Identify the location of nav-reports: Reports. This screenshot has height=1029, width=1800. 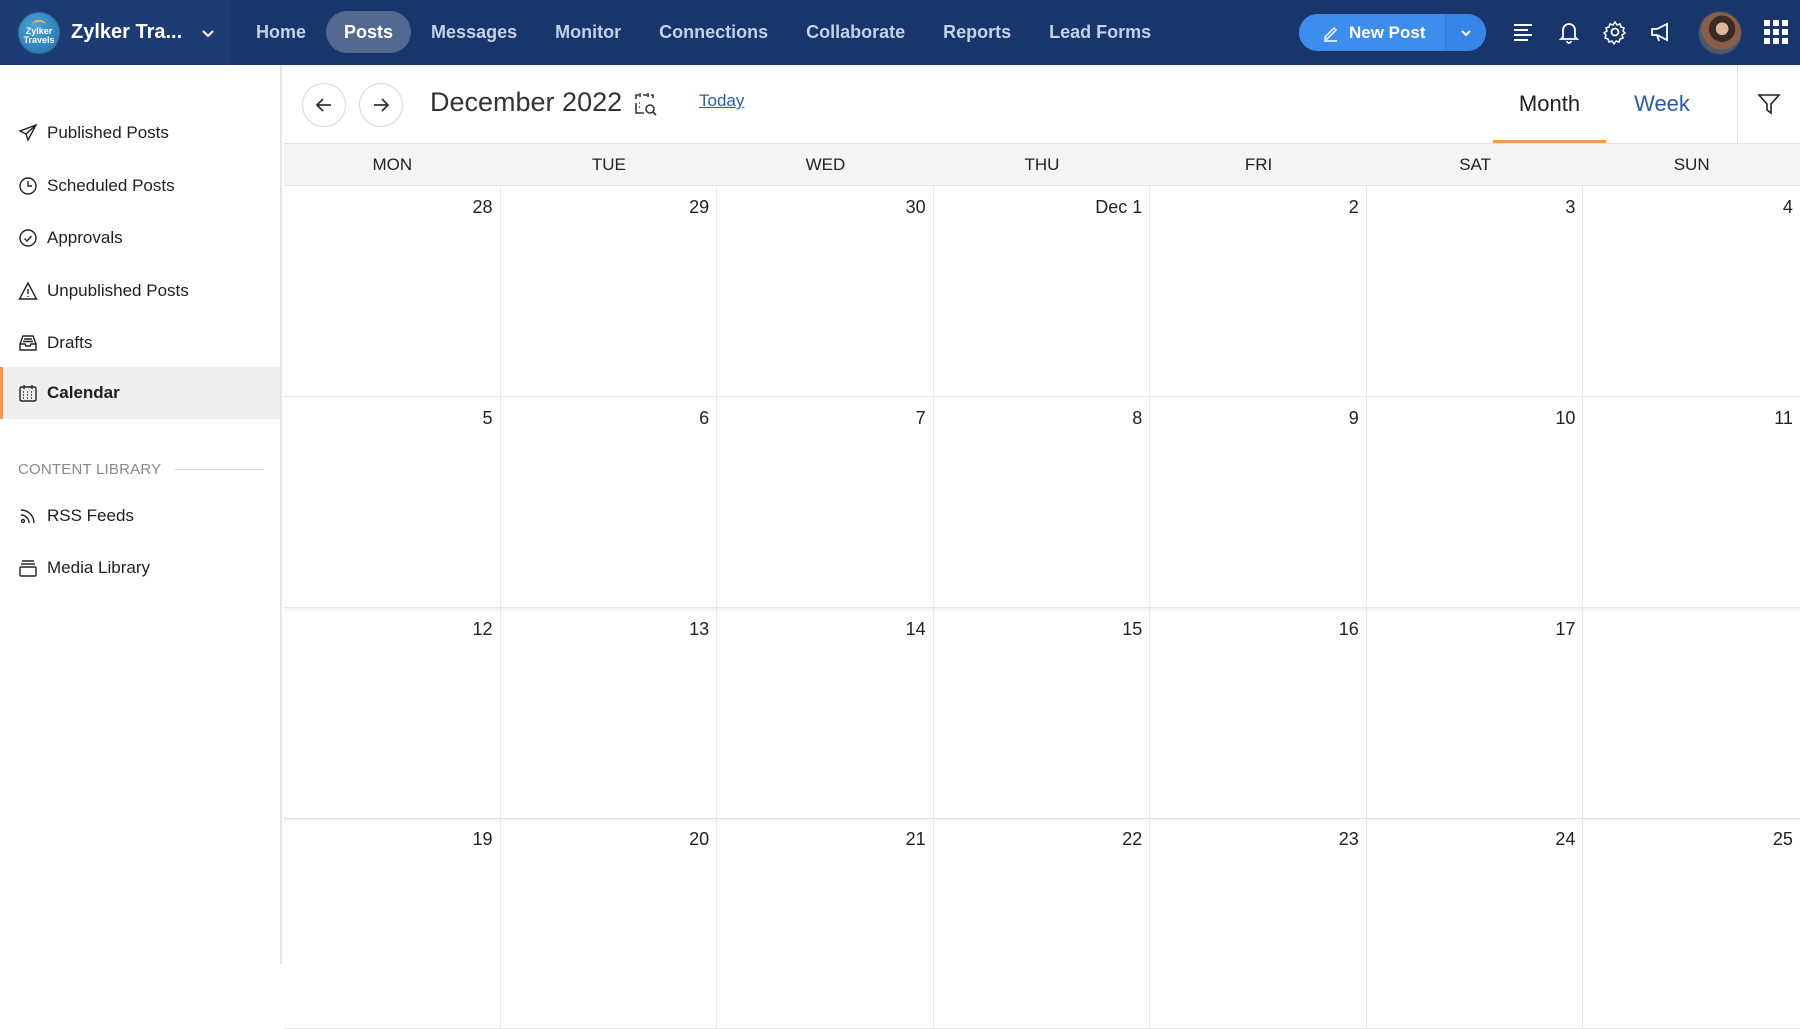
(977, 32).